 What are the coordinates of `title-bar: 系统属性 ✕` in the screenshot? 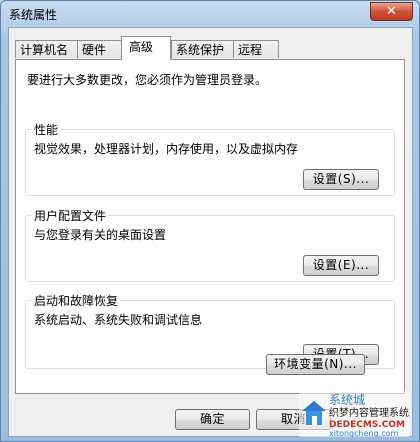 It's located at (210, 14).